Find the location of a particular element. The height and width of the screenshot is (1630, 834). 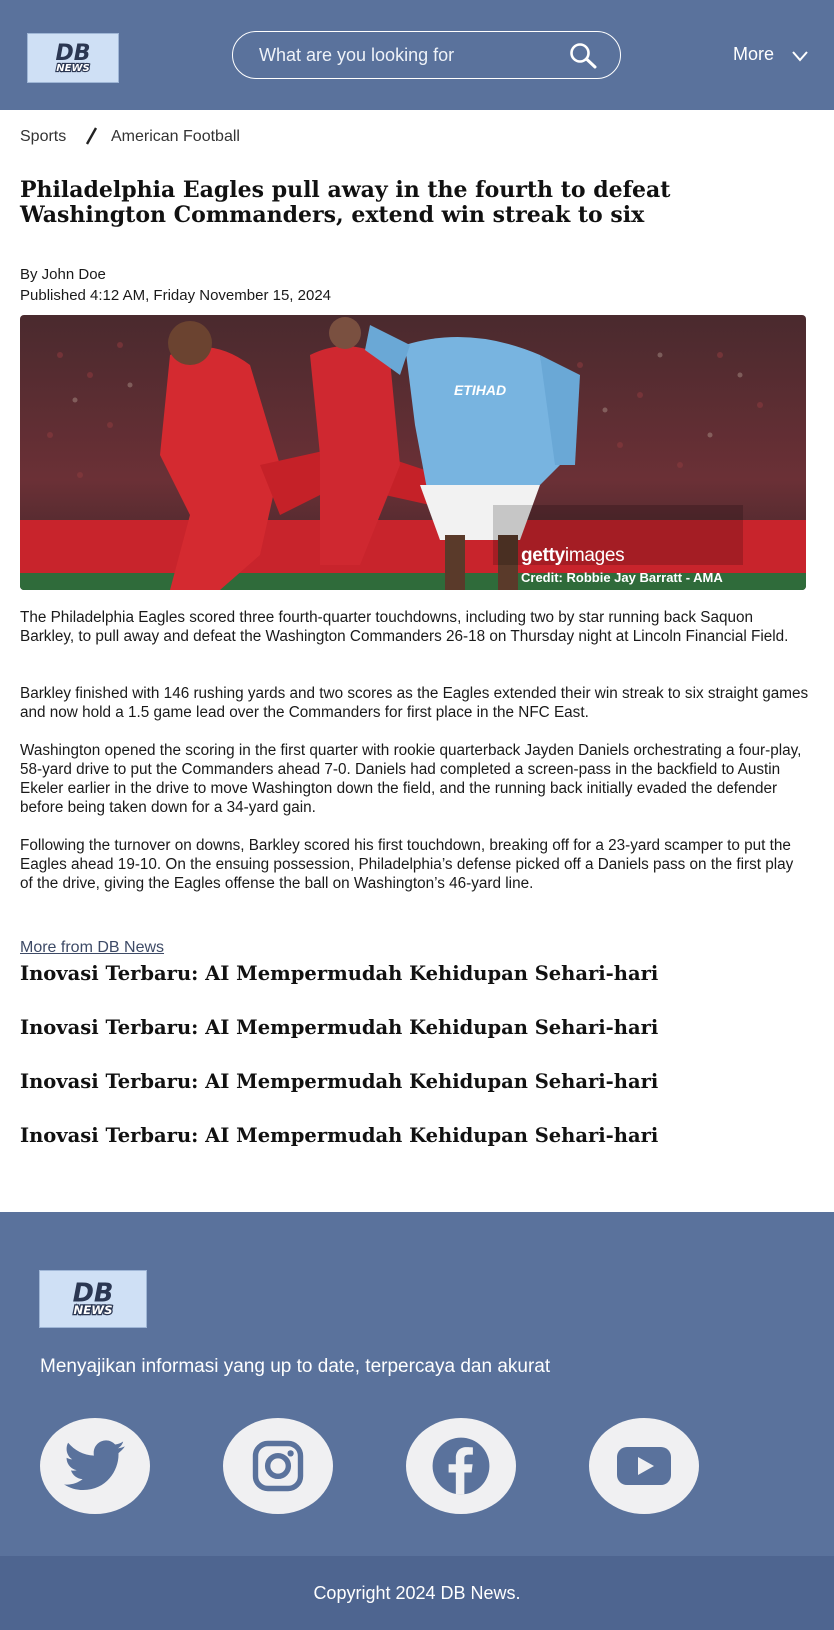

getty-watermark: gettyimages is located at coordinates (573, 555).